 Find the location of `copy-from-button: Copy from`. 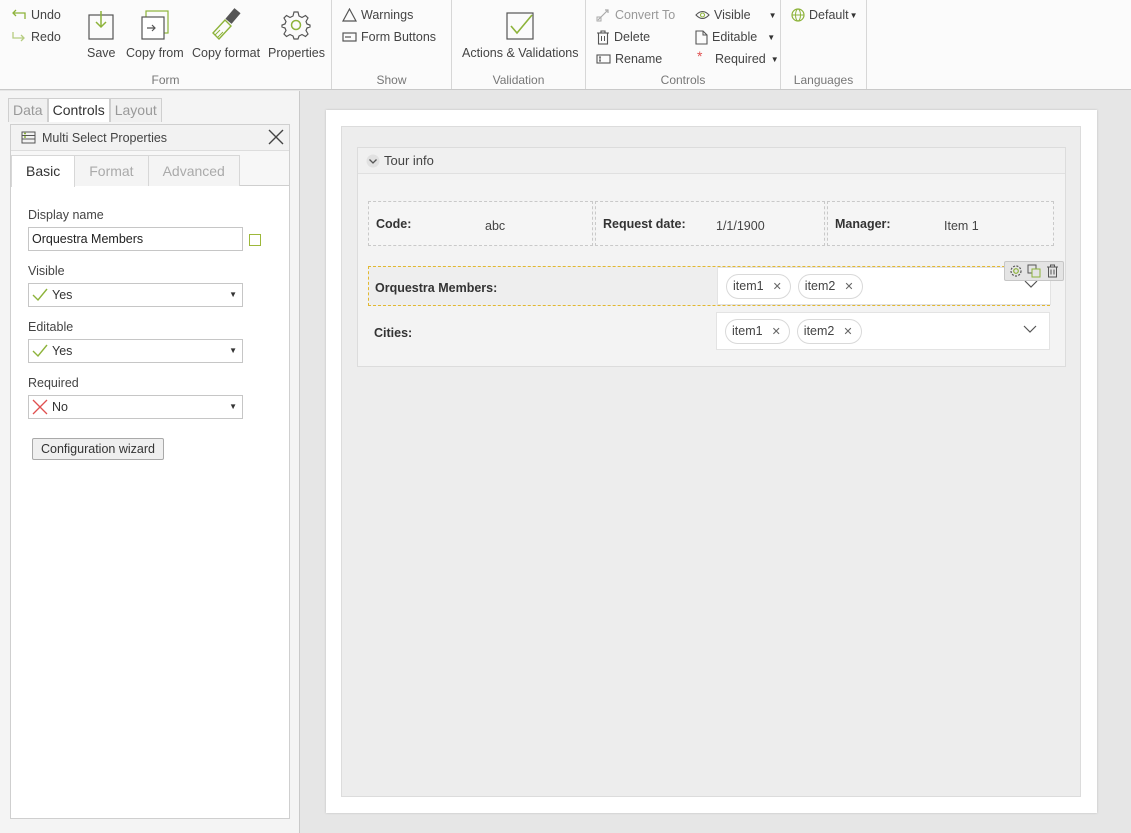

copy-from-button: Copy from is located at coordinates (155, 33).